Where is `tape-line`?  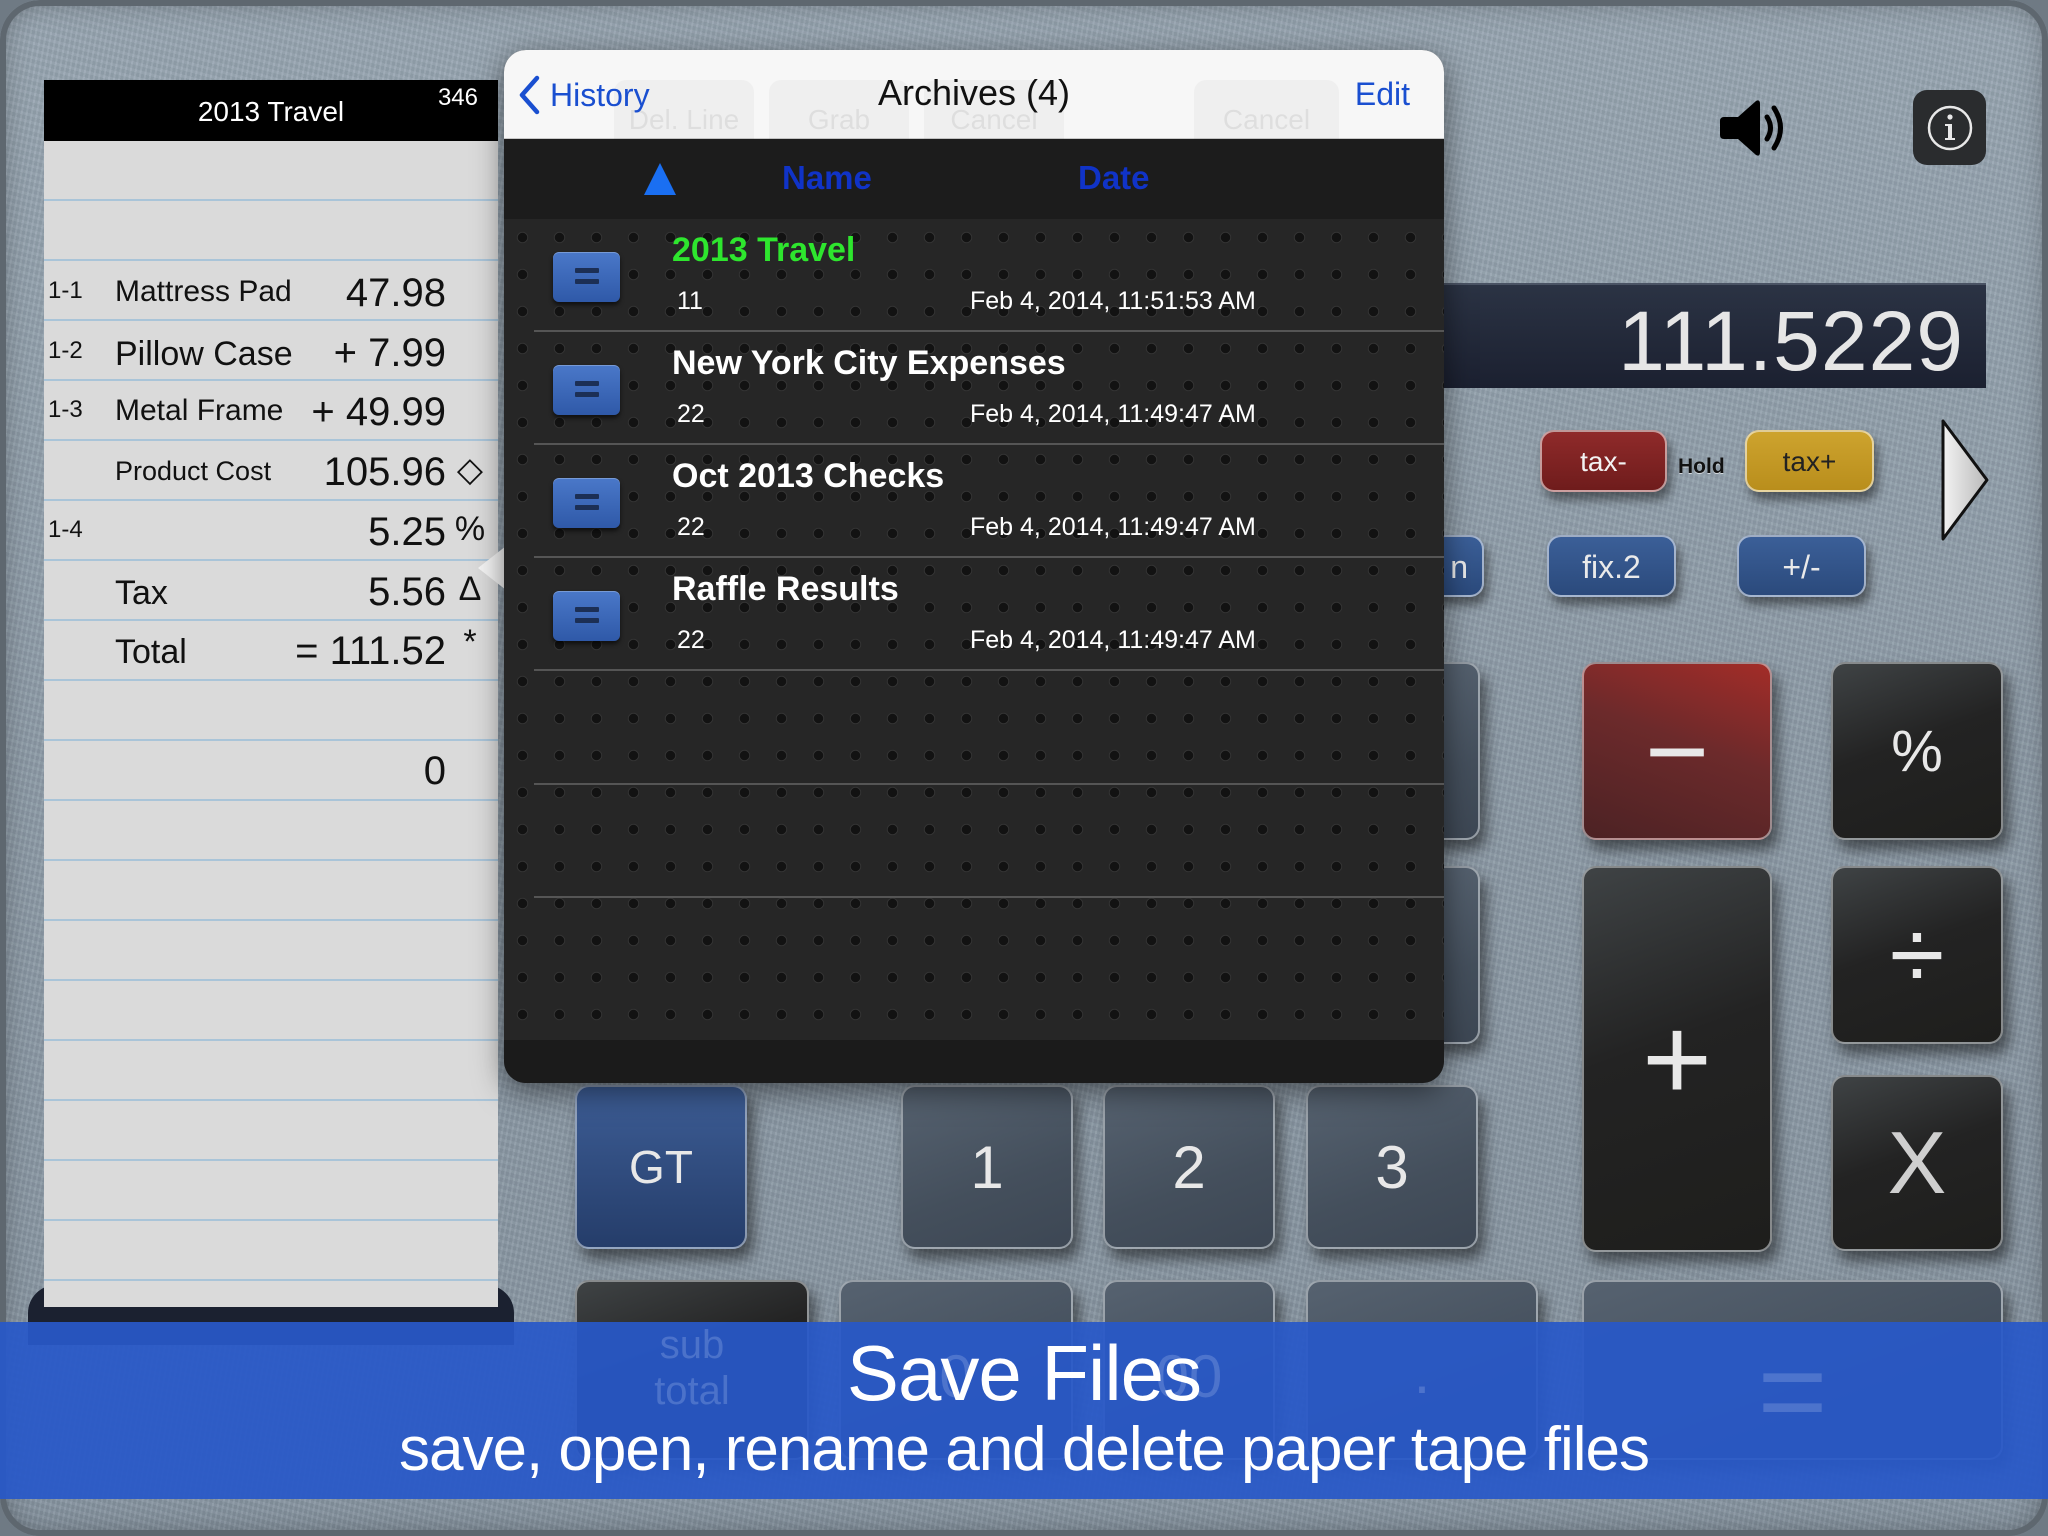
tape-line is located at coordinates (271, 709).